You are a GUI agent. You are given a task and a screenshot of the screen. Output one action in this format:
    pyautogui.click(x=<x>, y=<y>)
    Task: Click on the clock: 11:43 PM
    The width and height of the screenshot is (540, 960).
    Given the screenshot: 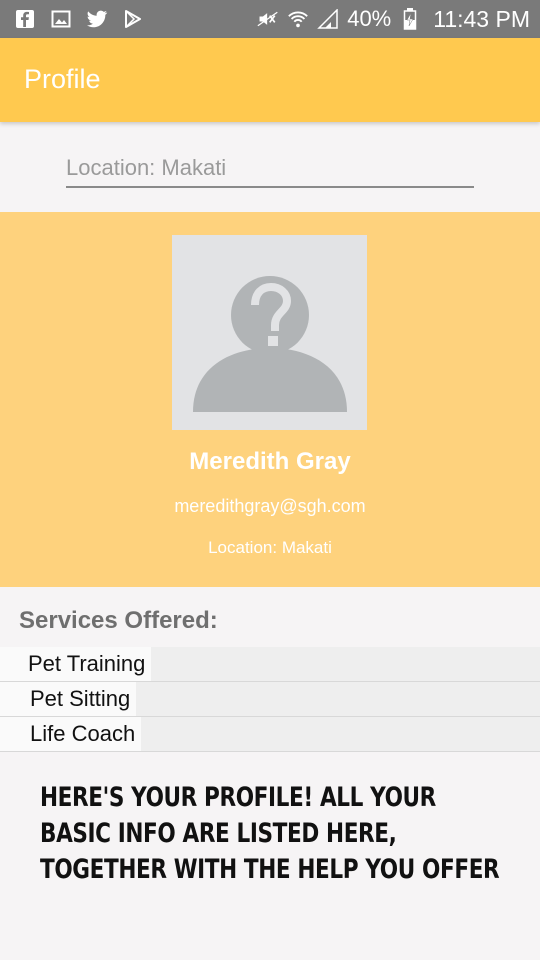 What is the action you would take?
    pyautogui.click(x=481, y=18)
    